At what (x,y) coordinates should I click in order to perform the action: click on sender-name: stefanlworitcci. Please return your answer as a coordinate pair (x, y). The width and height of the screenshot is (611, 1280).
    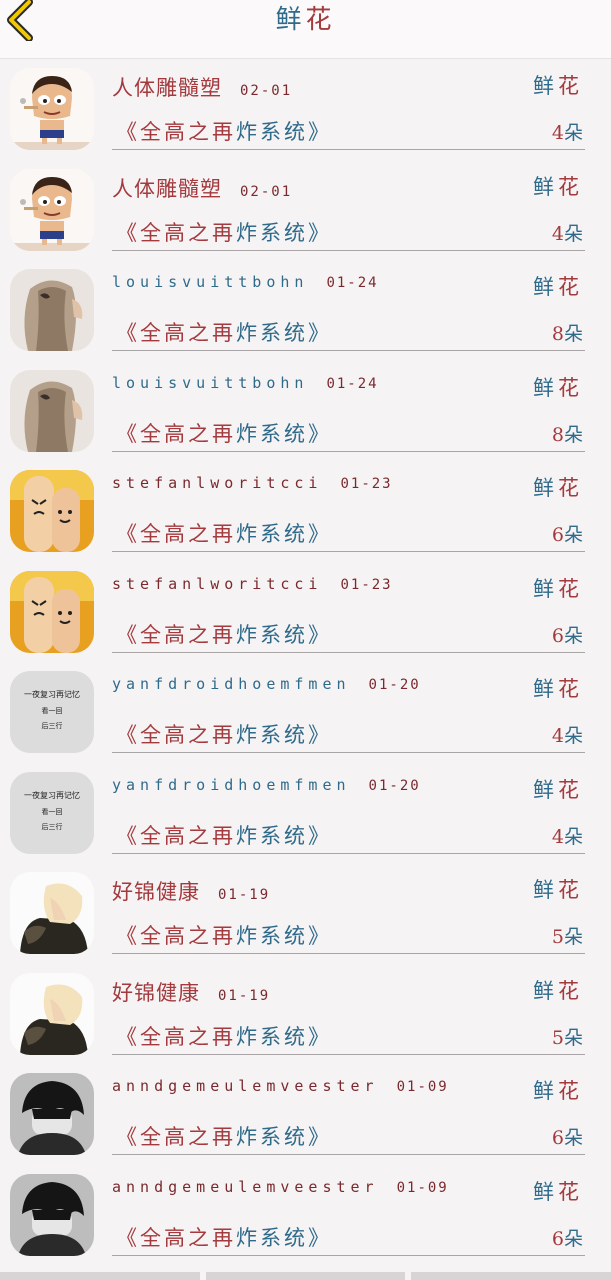
    Looking at the image, I should click on (217, 483).